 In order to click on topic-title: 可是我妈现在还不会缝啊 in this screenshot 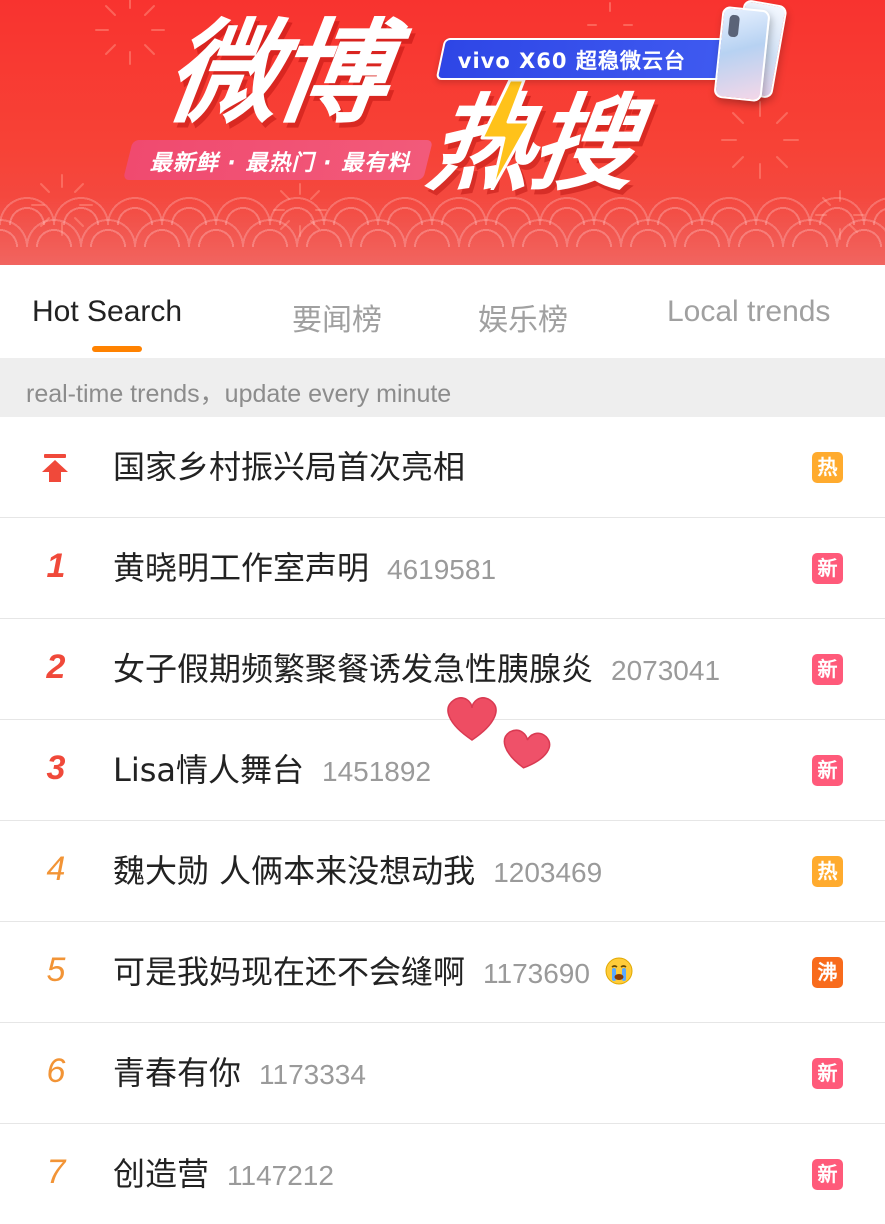, I will do `click(289, 972)`.